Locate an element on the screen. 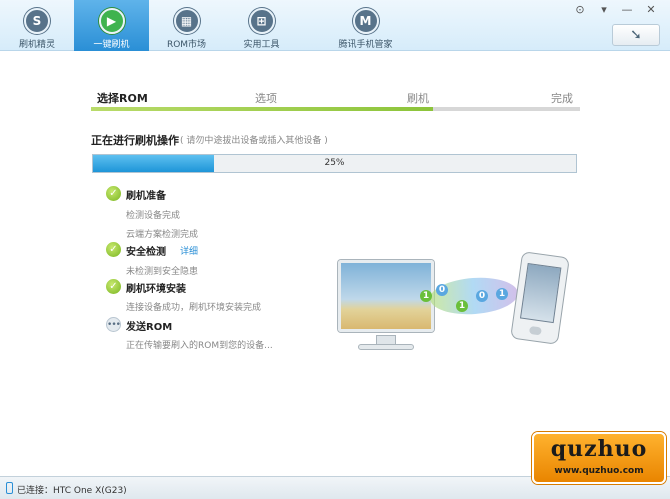  step-flash: 刷机 is located at coordinates (418, 98).